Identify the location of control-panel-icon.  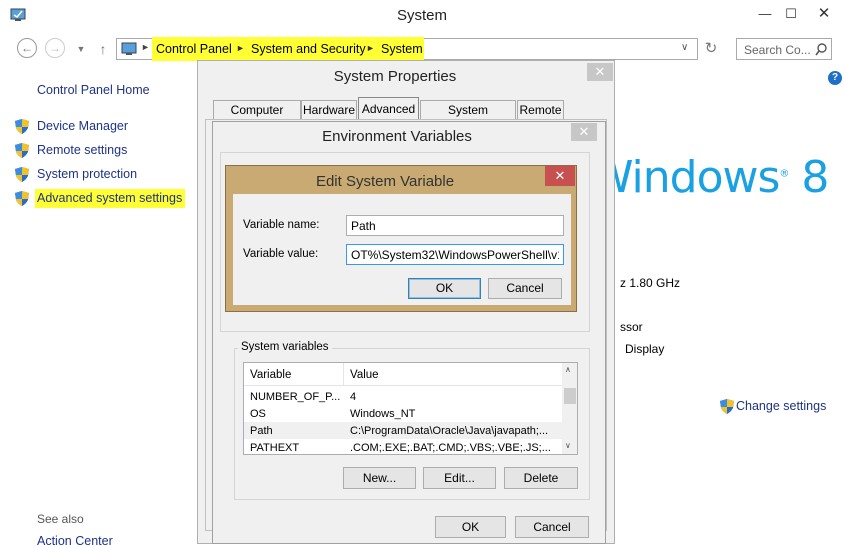
(129, 48).